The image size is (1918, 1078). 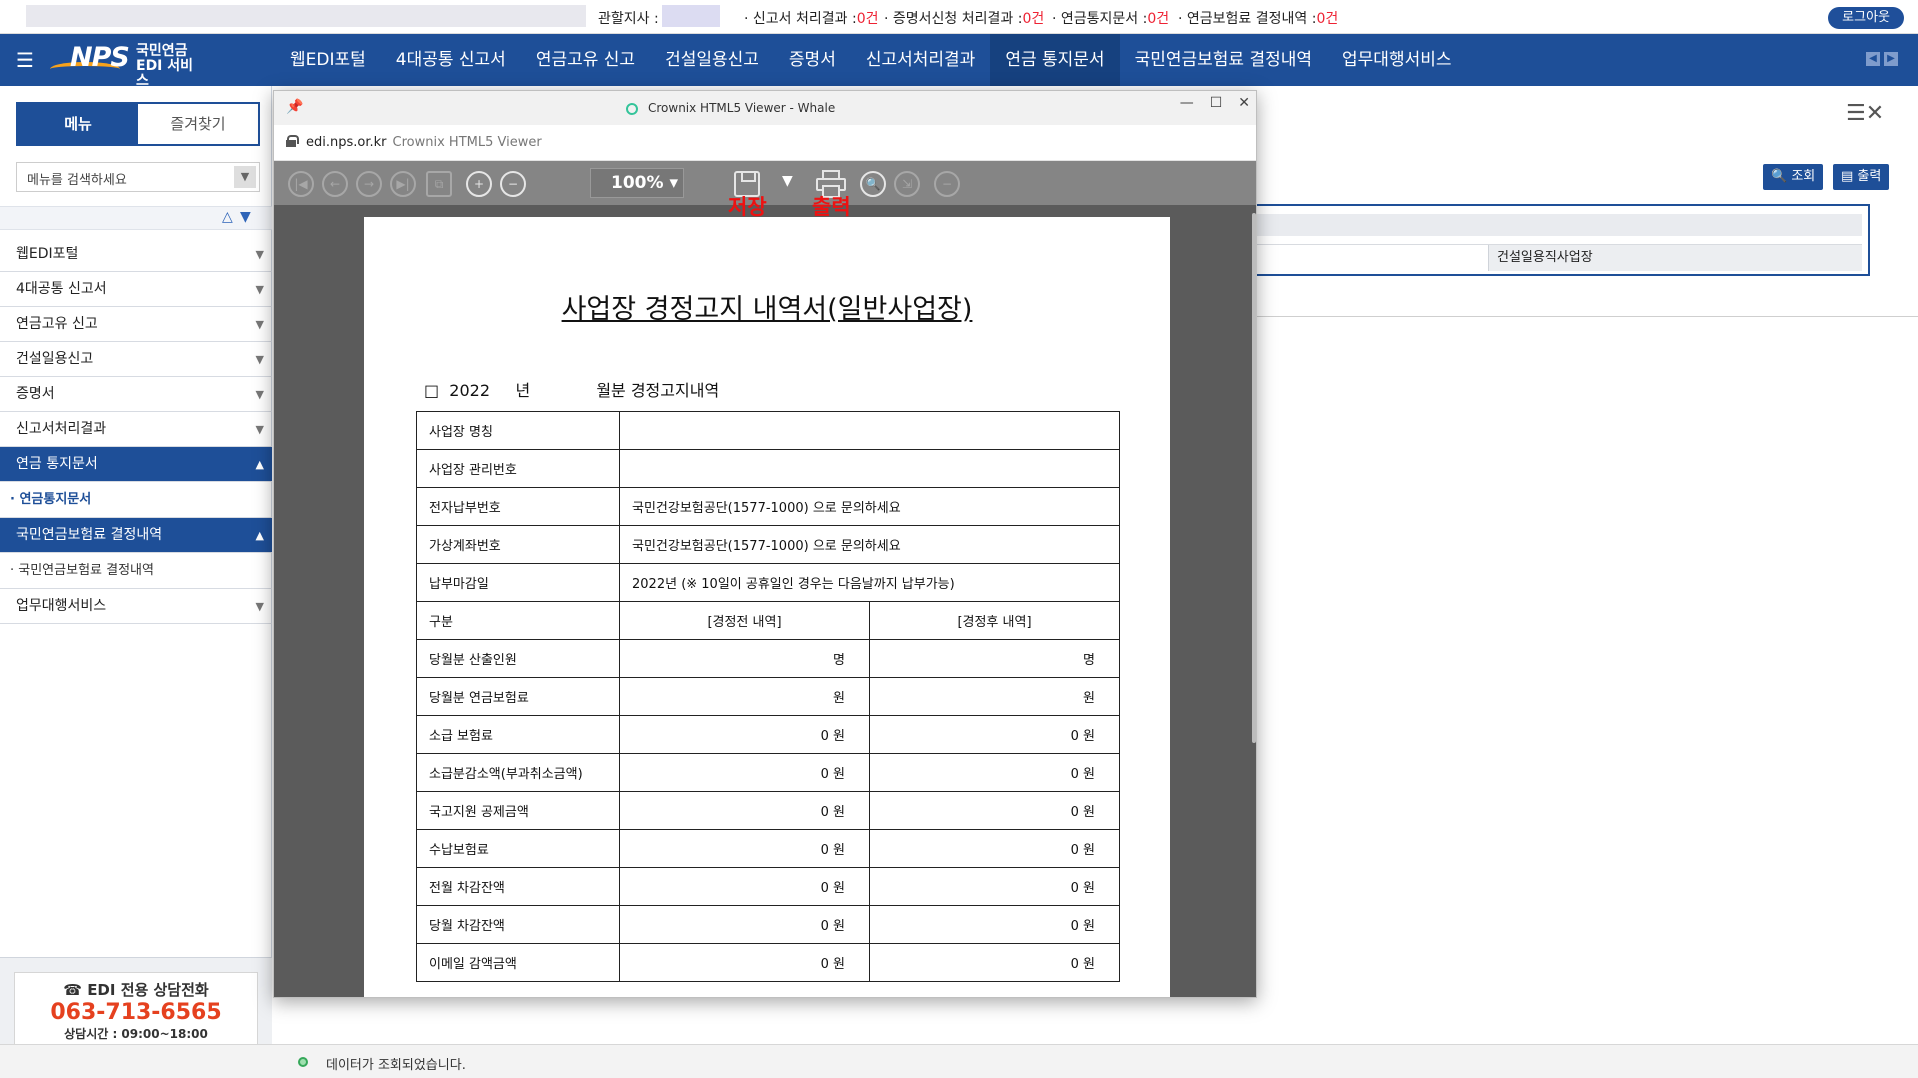 I want to click on menu-search-select: 메뉴를 검색하세요 ▼, so click(x=138, y=177).